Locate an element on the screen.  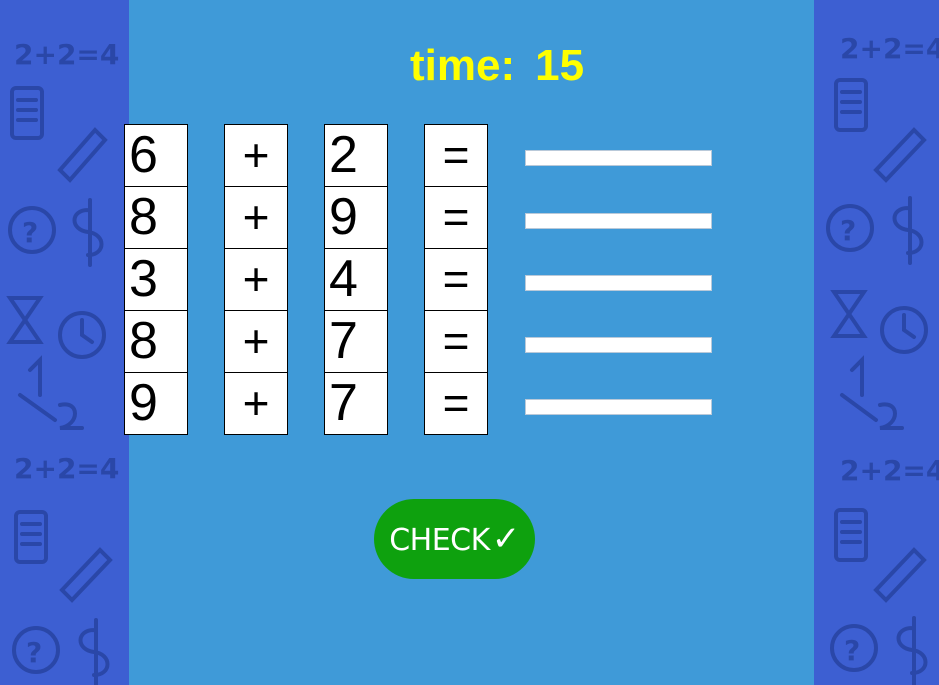
operand-a-cell: 3 is located at coordinates (156, 280).